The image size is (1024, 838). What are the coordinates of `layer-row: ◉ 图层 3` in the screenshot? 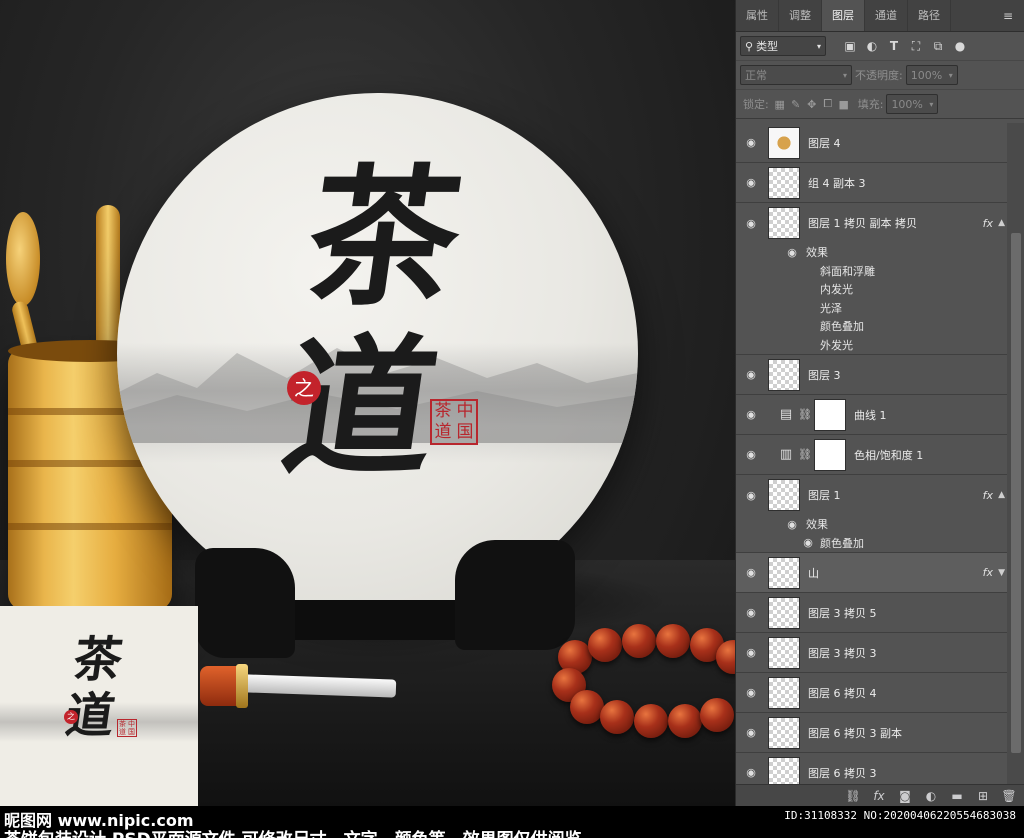 It's located at (871, 375).